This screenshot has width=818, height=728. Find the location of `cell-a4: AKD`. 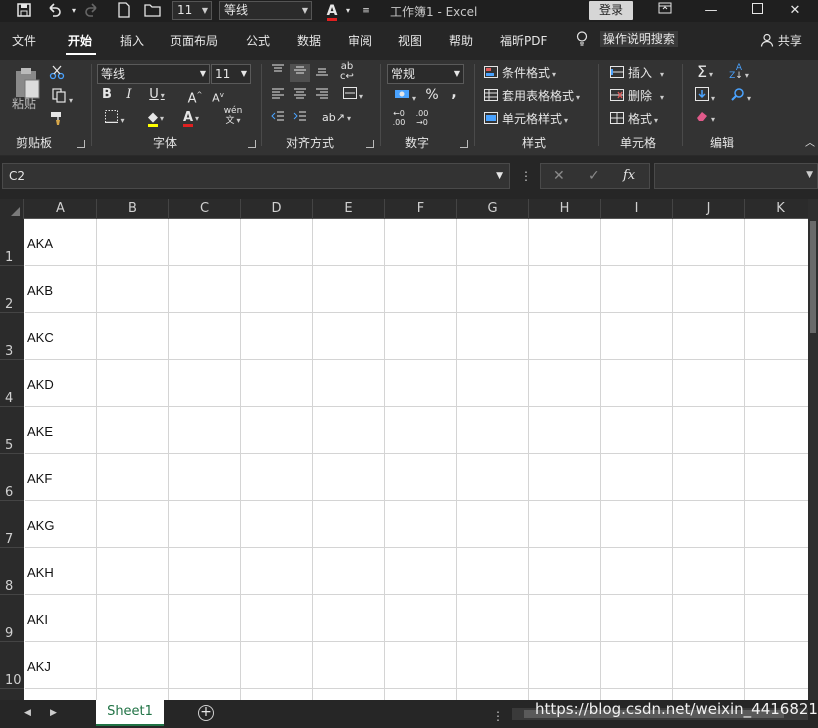

cell-a4: AKD is located at coordinates (40, 384).